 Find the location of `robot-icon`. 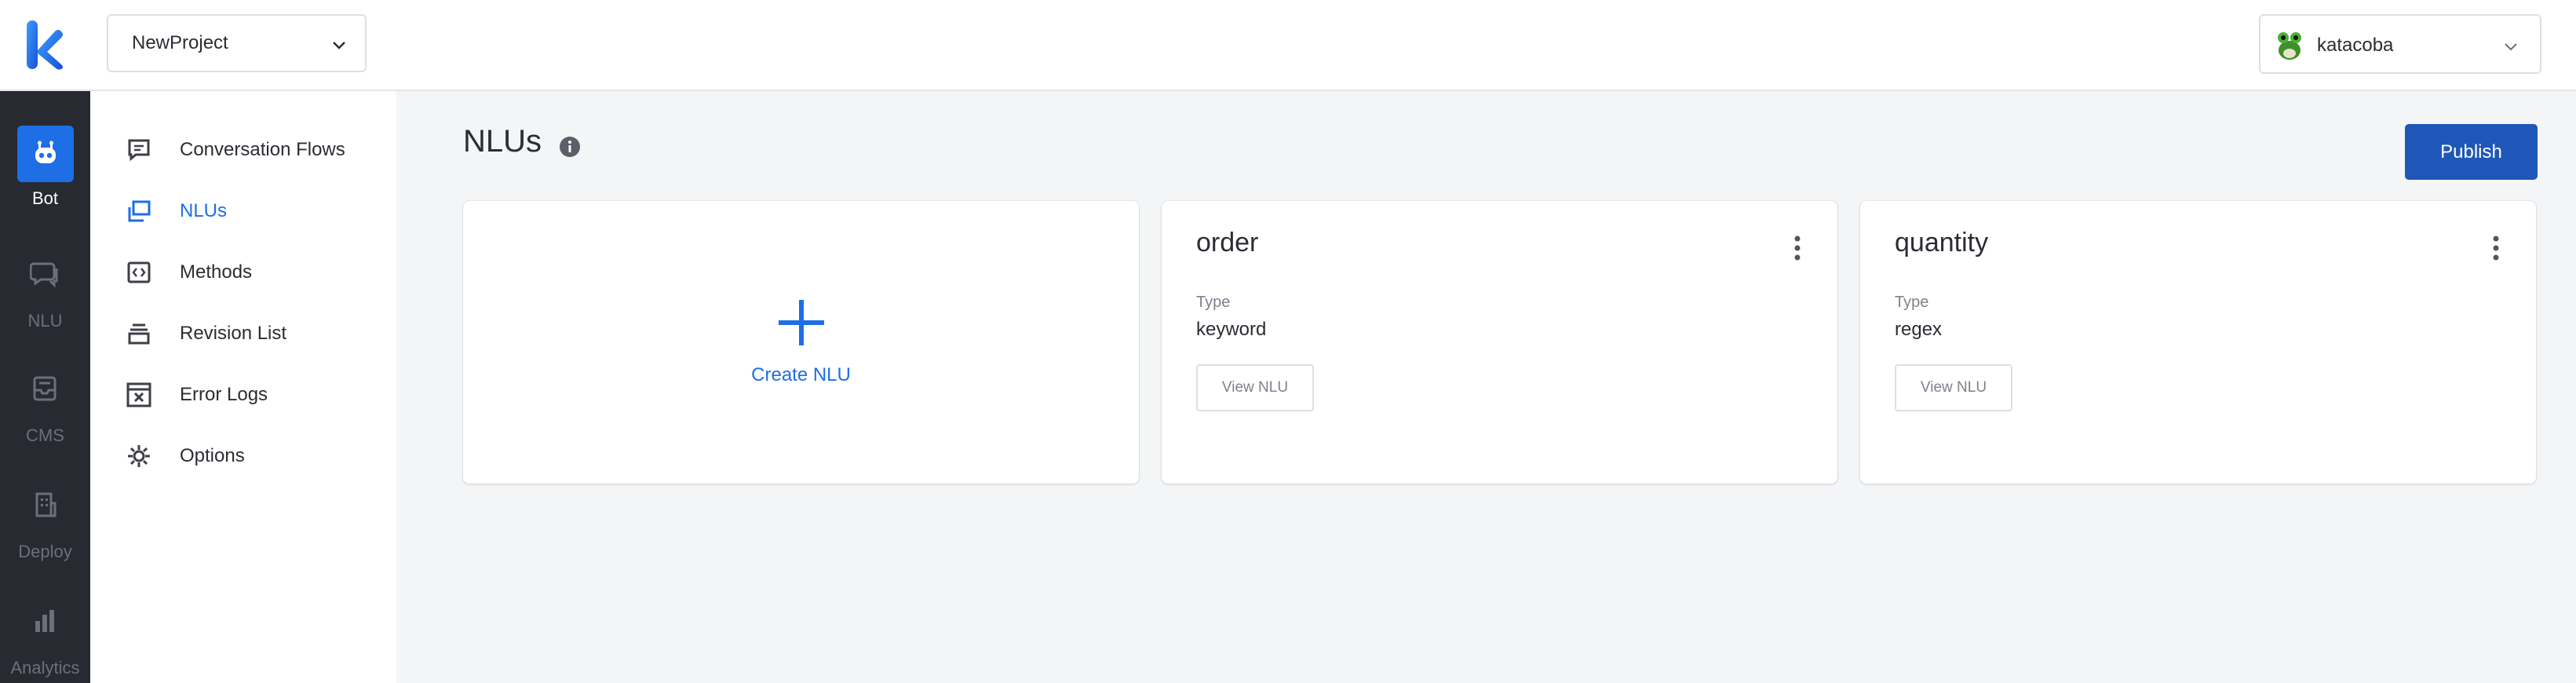

robot-icon is located at coordinates (45, 154).